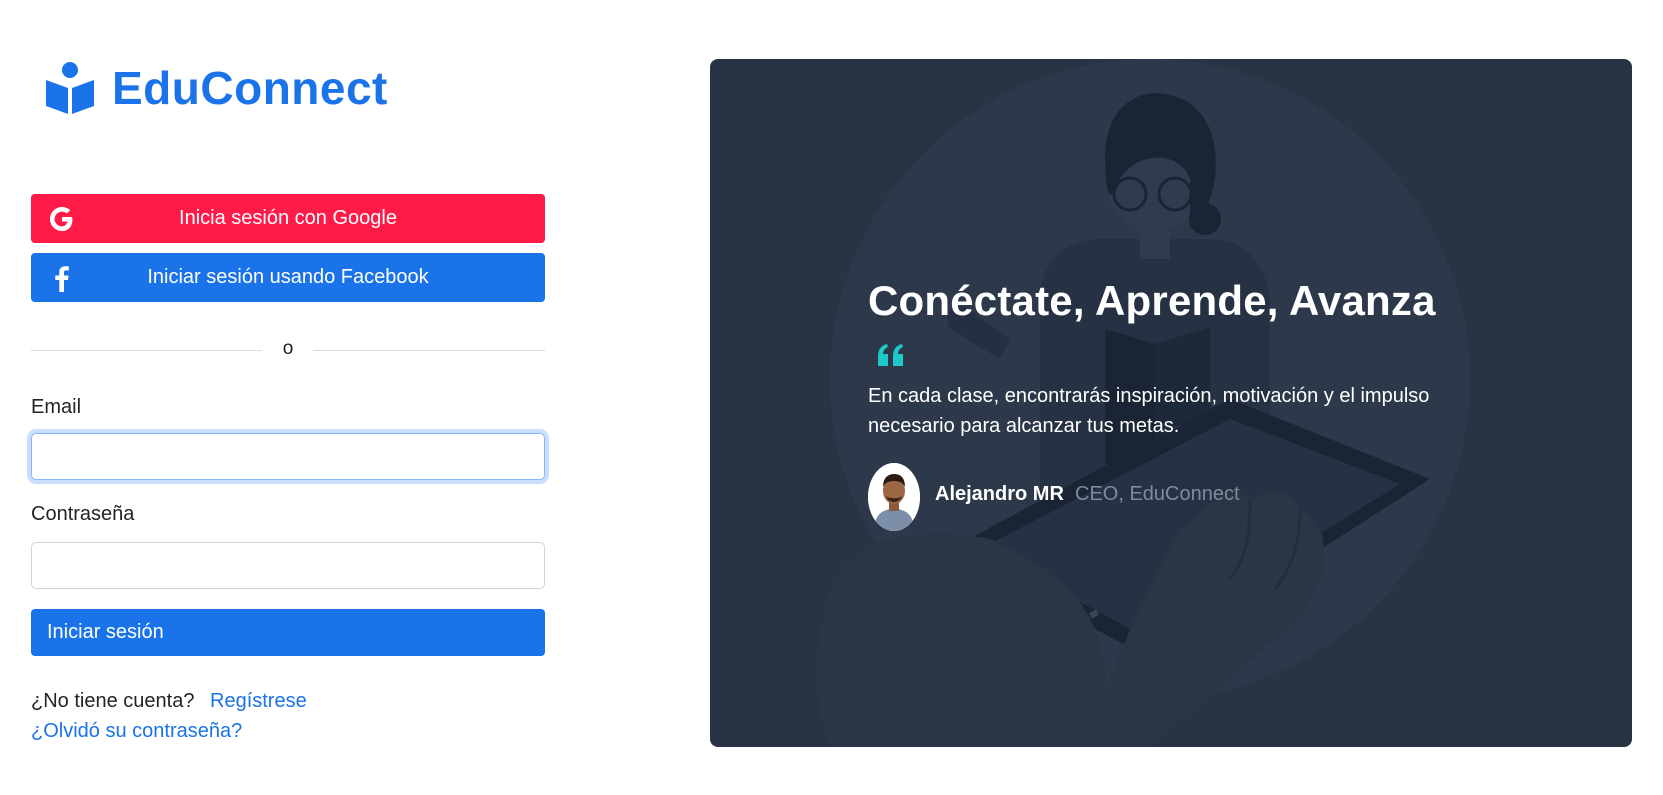 This screenshot has height=795, width=1663. What do you see at coordinates (999, 494) in the screenshot?
I see `author-name: Alejandro MR` at bounding box center [999, 494].